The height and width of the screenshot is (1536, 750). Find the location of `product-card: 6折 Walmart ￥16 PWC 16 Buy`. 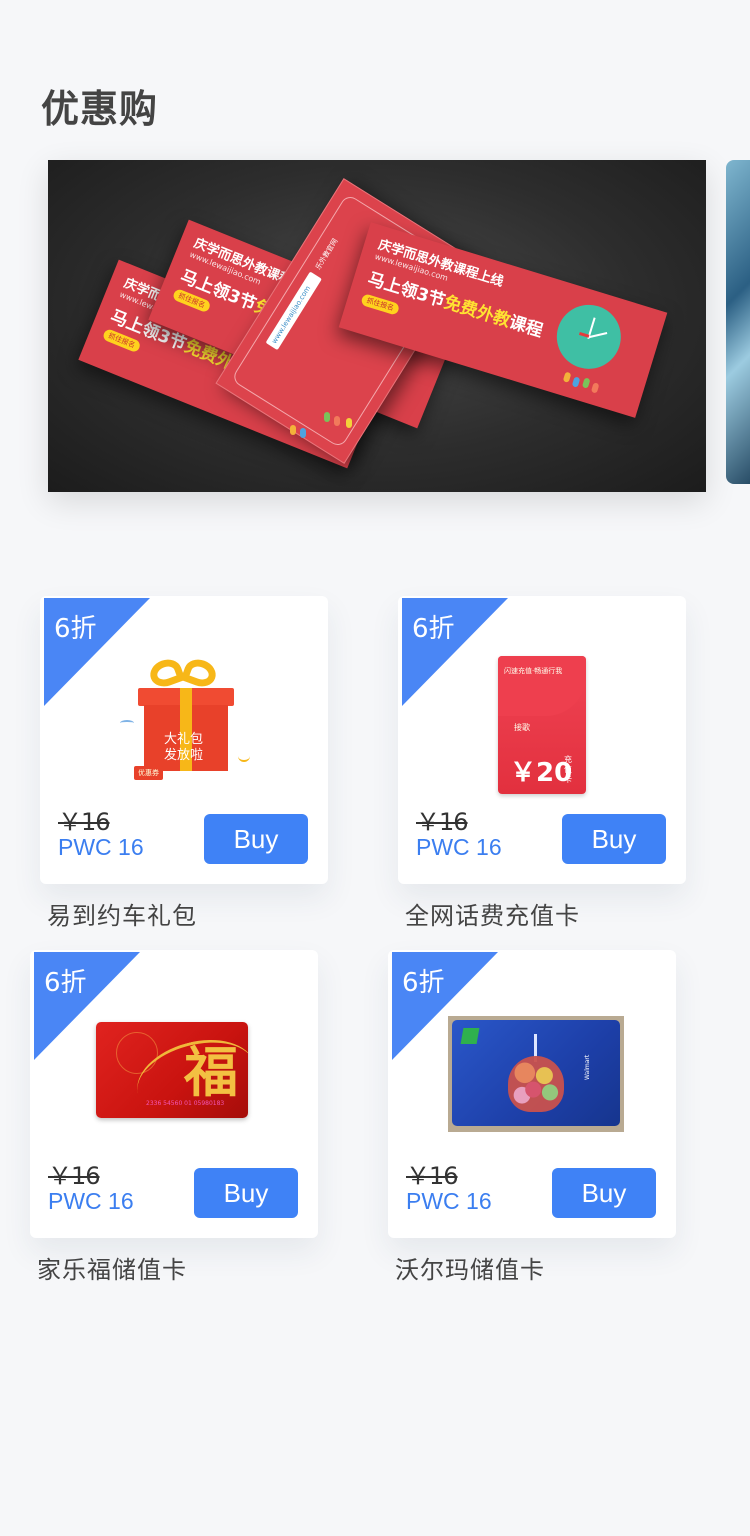

product-card: 6折 Walmart ￥16 PWC 16 Buy is located at coordinates (532, 1094).